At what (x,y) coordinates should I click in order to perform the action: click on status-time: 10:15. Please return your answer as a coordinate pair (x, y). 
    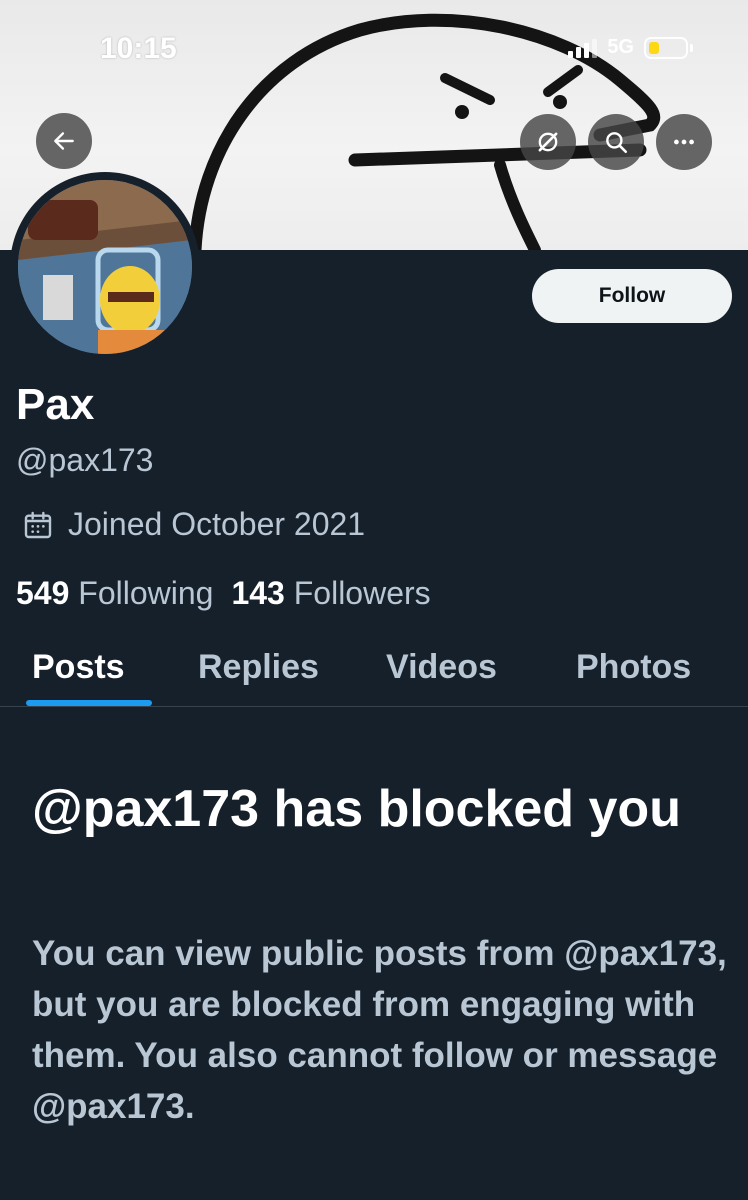
    Looking at the image, I should click on (138, 48).